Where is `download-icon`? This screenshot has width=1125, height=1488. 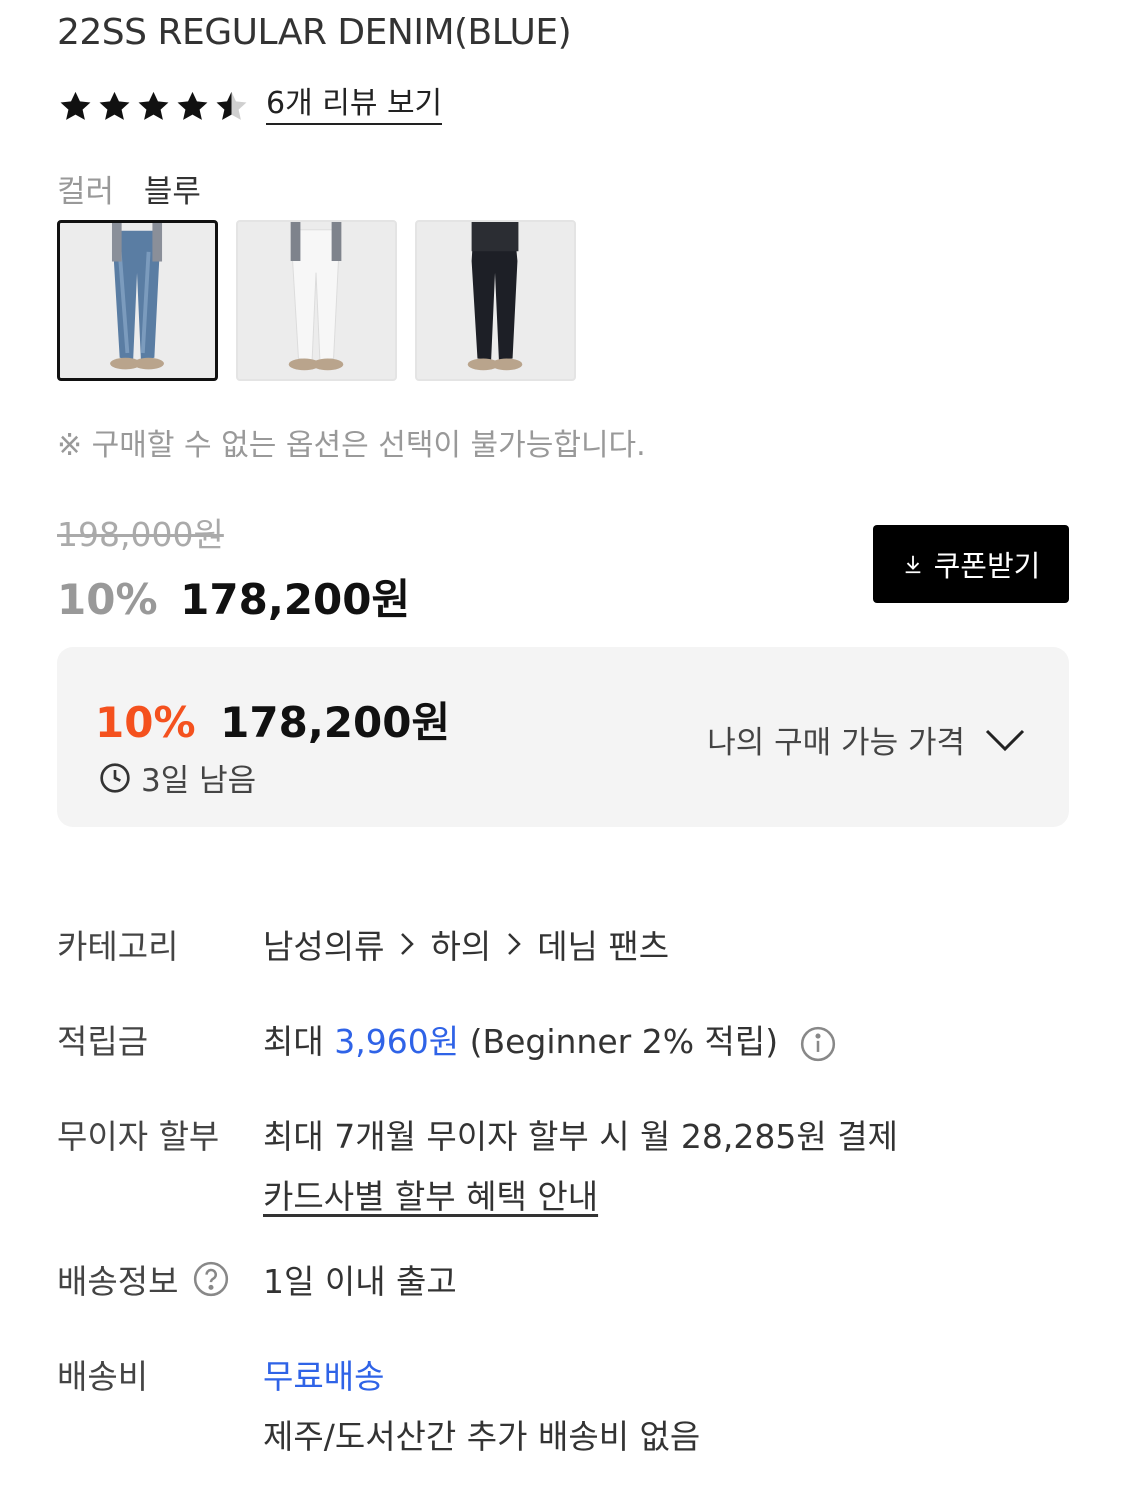 download-icon is located at coordinates (912, 564).